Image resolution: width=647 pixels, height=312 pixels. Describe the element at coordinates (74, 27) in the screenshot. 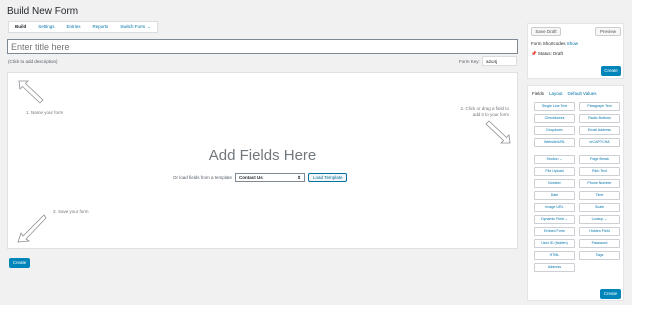

I see `tab-entries: Entries` at that location.